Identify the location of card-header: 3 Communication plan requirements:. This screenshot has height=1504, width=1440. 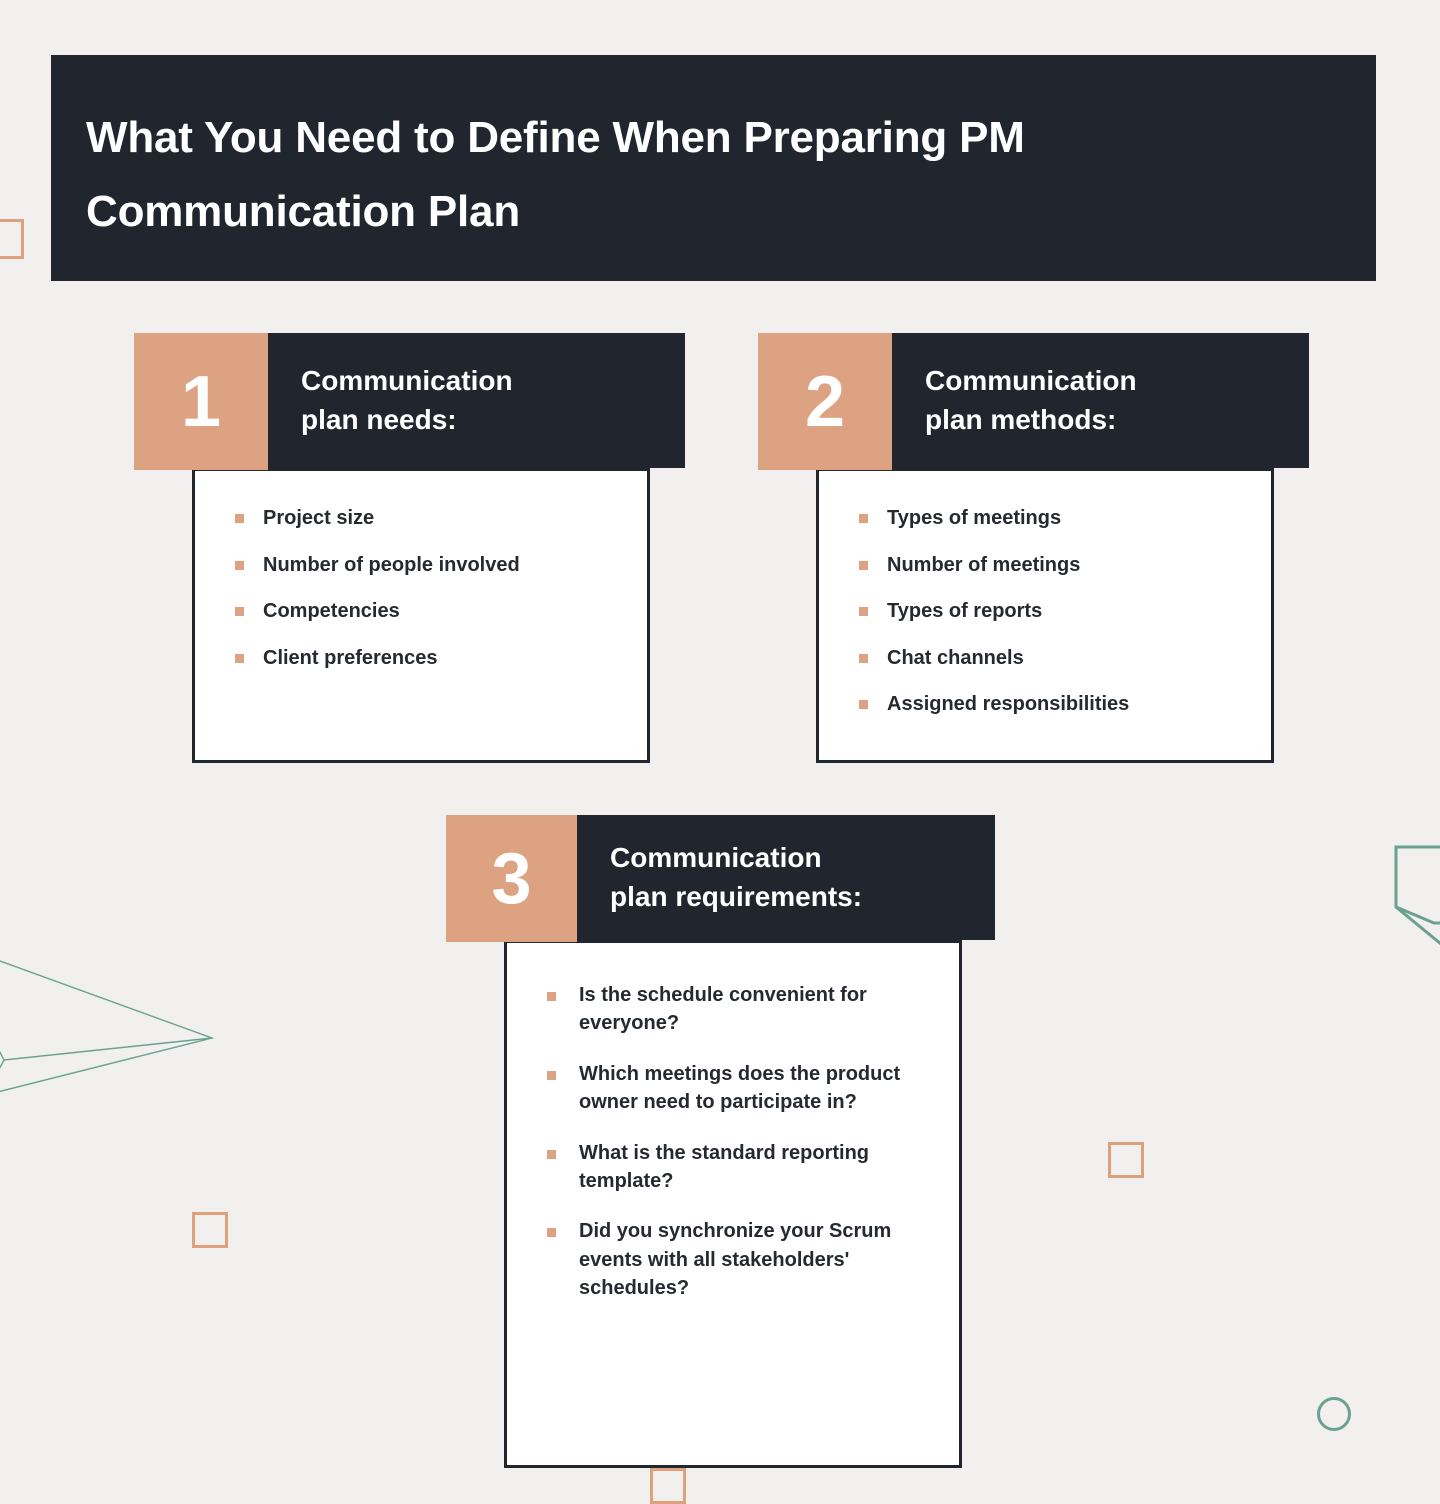
(720, 878).